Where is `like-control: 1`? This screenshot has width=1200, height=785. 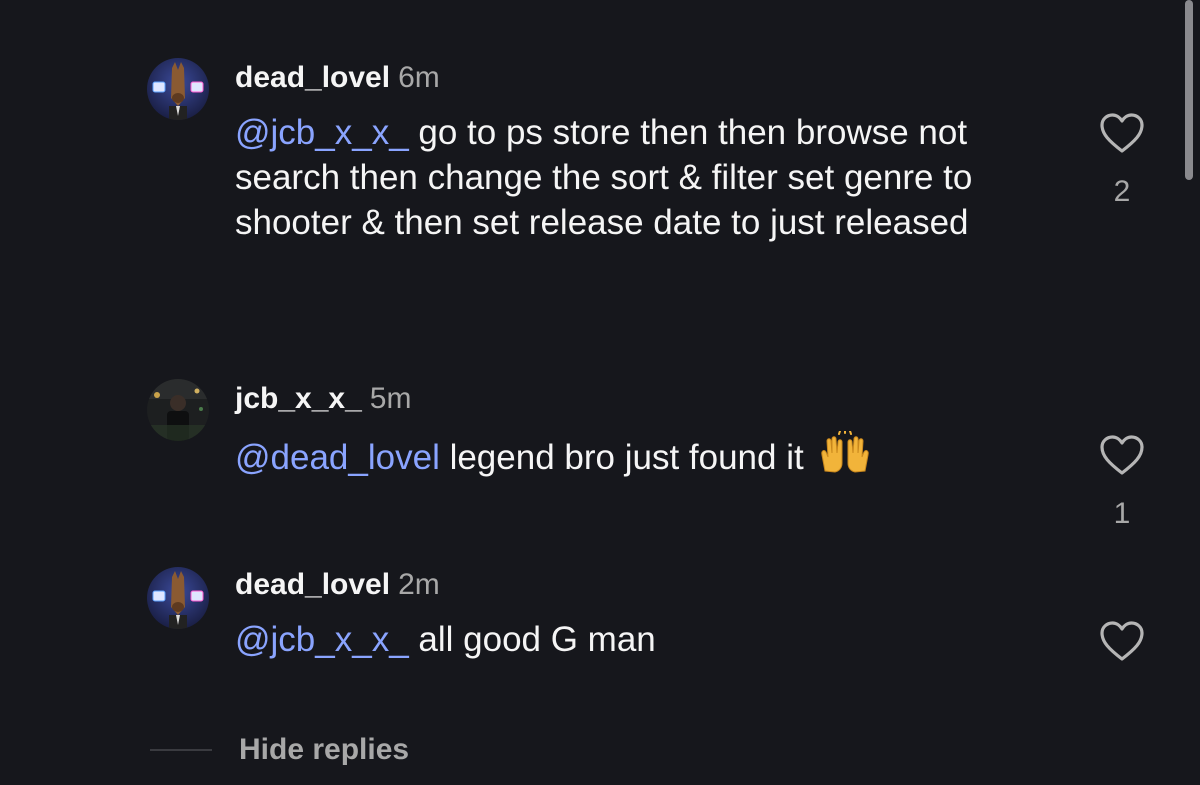
like-control: 1 is located at coordinates (1122, 483).